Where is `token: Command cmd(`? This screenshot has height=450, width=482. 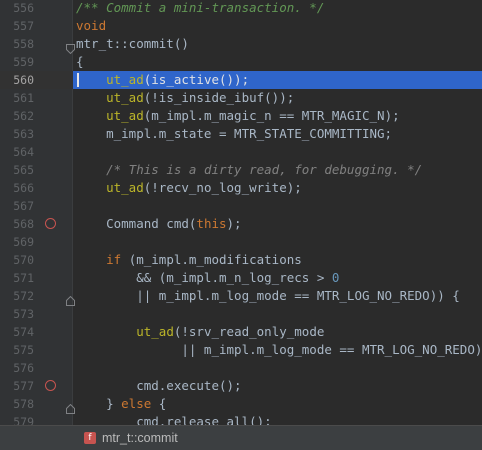 token: Command cmd( is located at coordinates (136, 223).